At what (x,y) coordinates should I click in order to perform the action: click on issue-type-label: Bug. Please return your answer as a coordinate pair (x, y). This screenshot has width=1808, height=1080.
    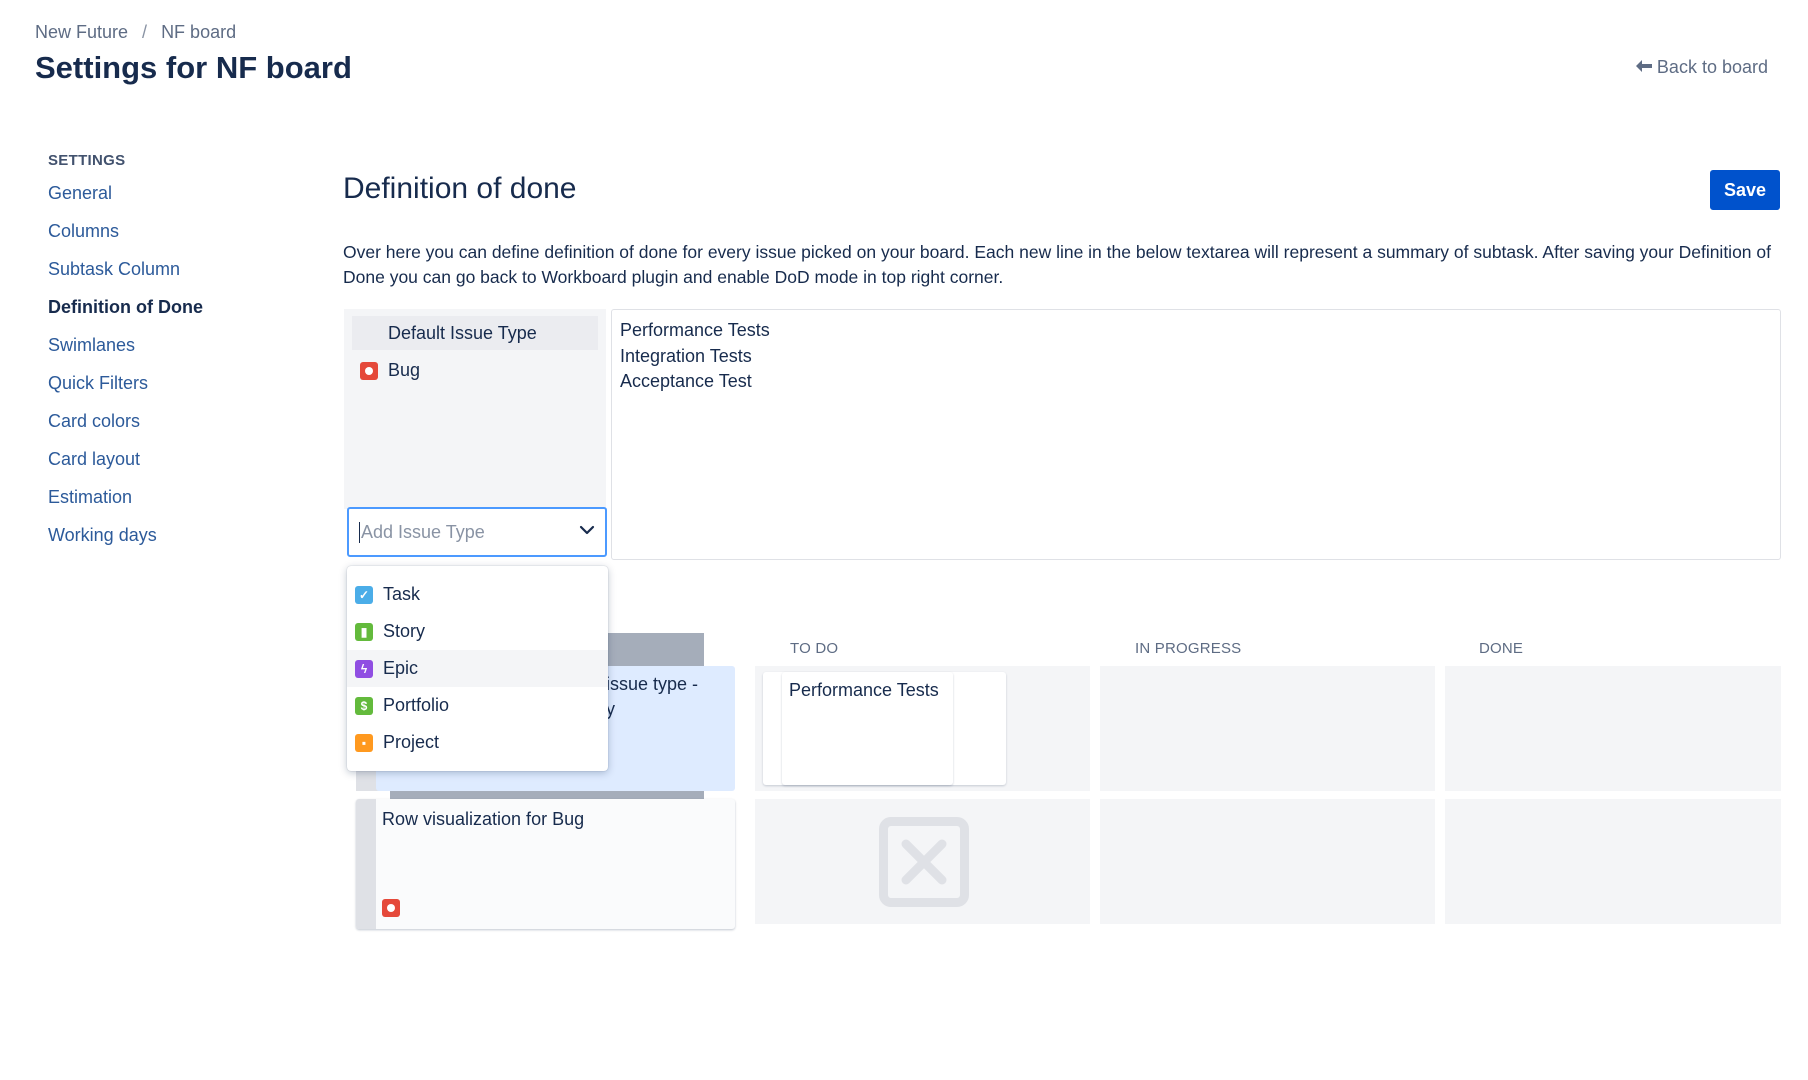
    Looking at the image, I should click on (404, 370).